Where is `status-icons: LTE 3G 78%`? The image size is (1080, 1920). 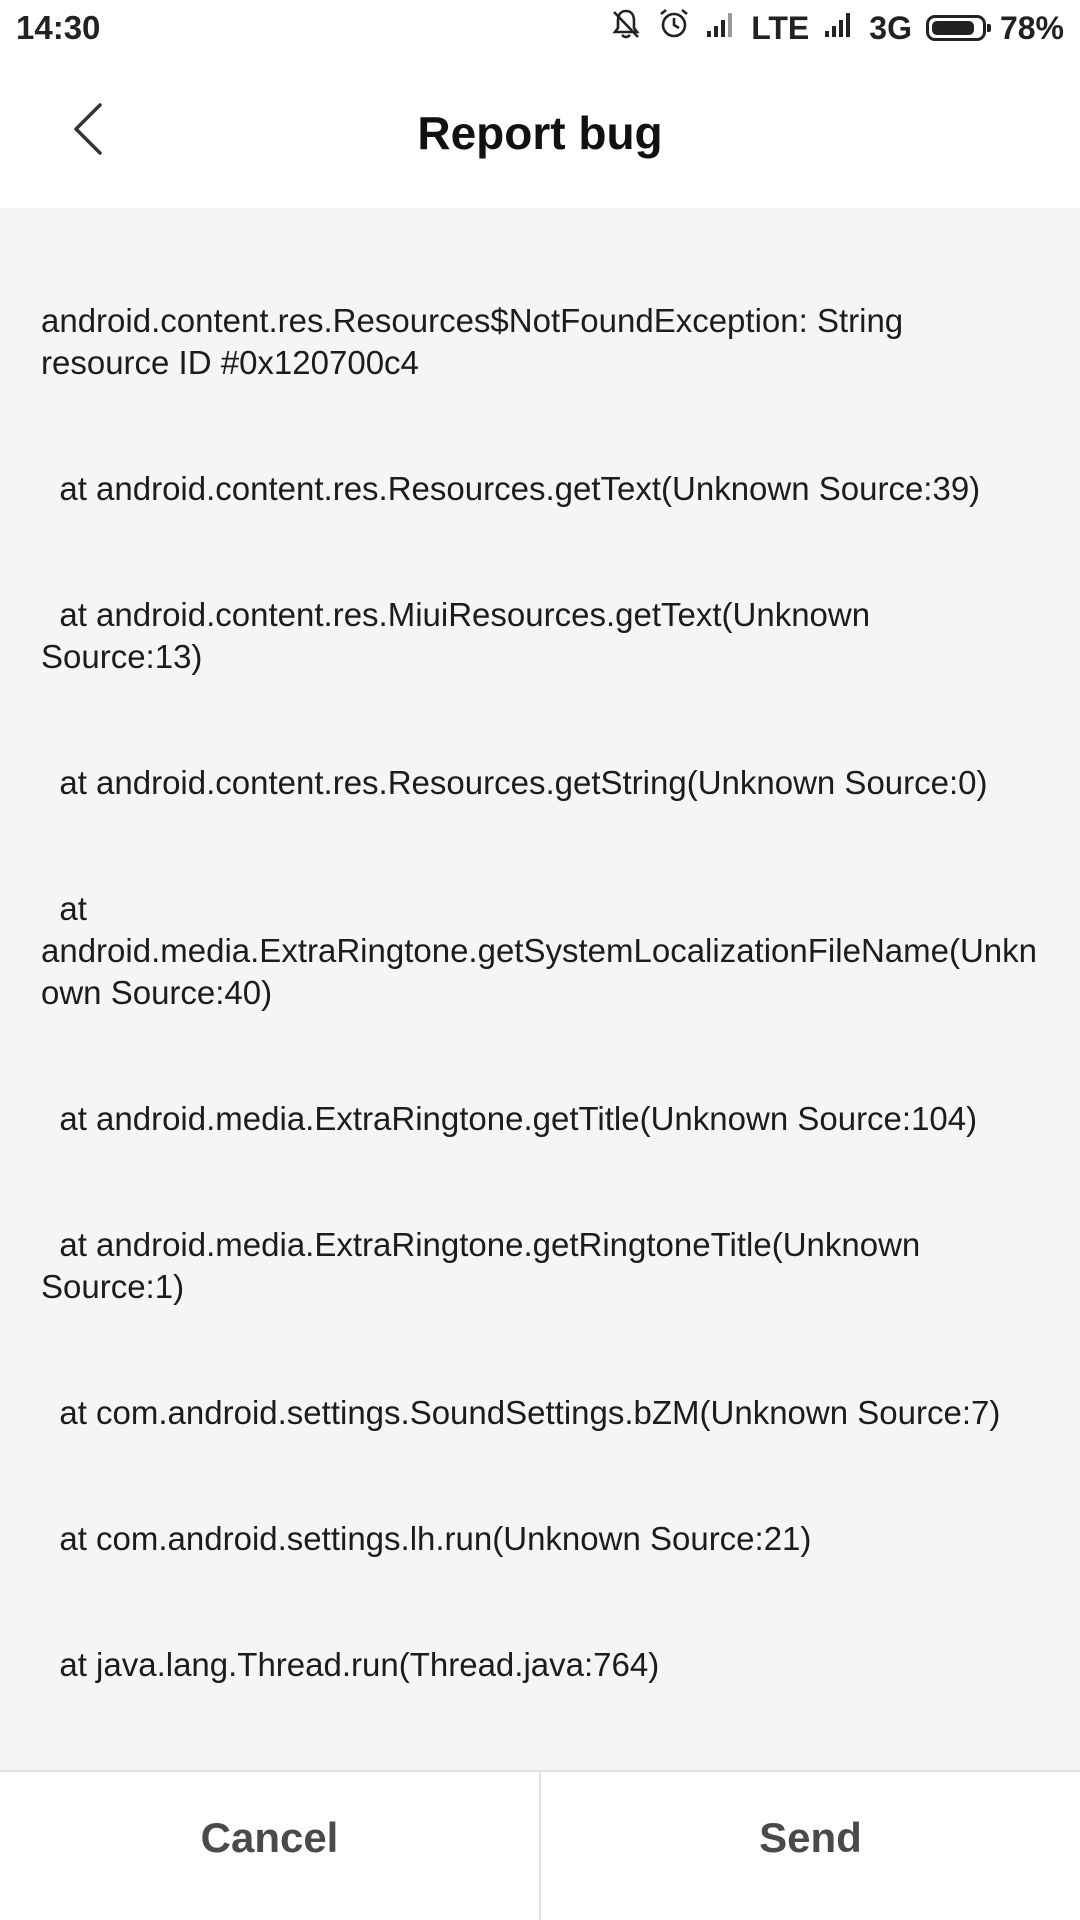
status-icons: LTE 3G 78% is located at coordinates (836, 28).